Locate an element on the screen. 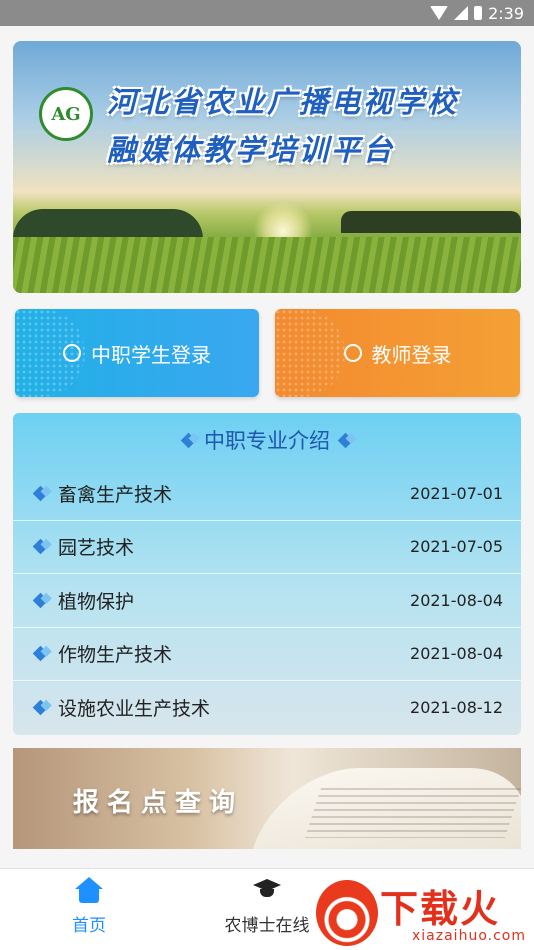 The width and height of the screenshot is (534, 950). signal-icon is located at coordinates (461, 13).